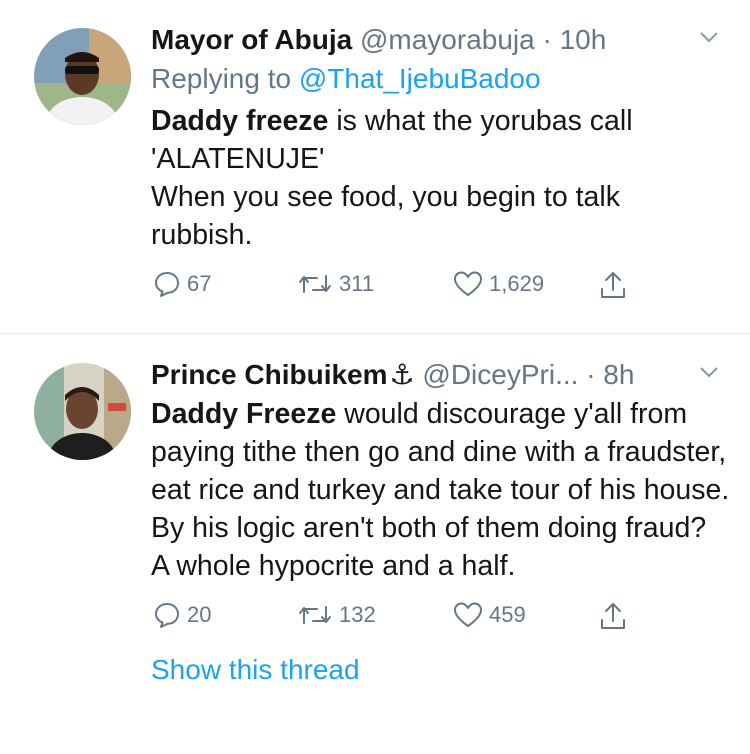  Describe the element at coordinates (440, 670) in the screenshot. I see `show-thread-link: Show this thread` at that location.